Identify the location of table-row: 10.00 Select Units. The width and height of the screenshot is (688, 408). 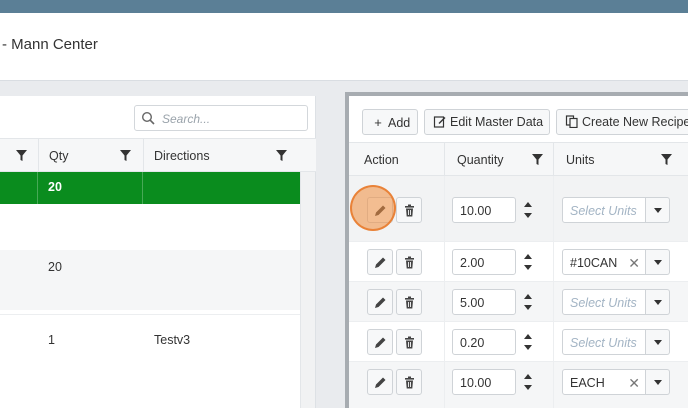
(518, 209).